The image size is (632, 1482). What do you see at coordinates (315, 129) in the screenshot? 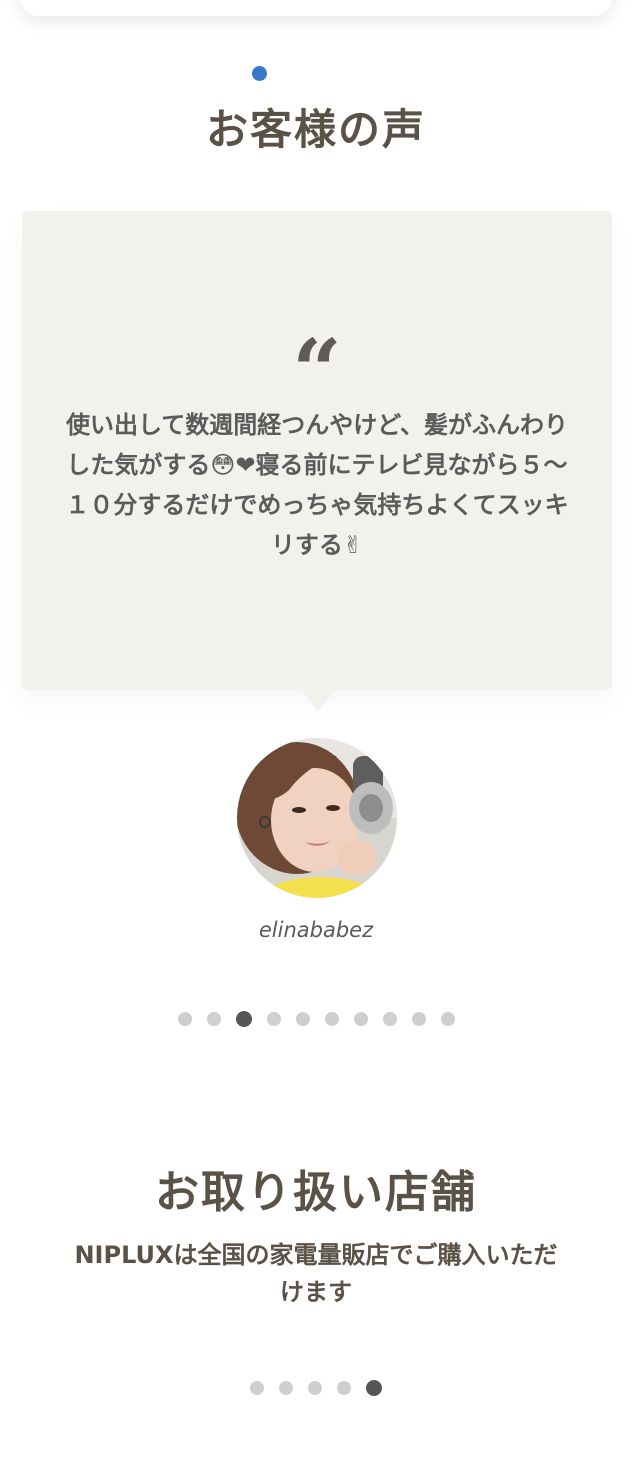
I see `voices-section-title: お客様の声` at bounding box center [315, 129].